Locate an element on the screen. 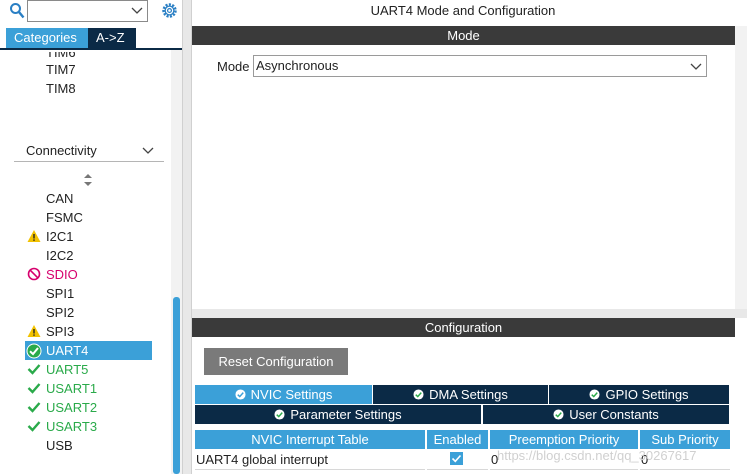  mode-select: Asynchronous is located at coordinates (480, 66).